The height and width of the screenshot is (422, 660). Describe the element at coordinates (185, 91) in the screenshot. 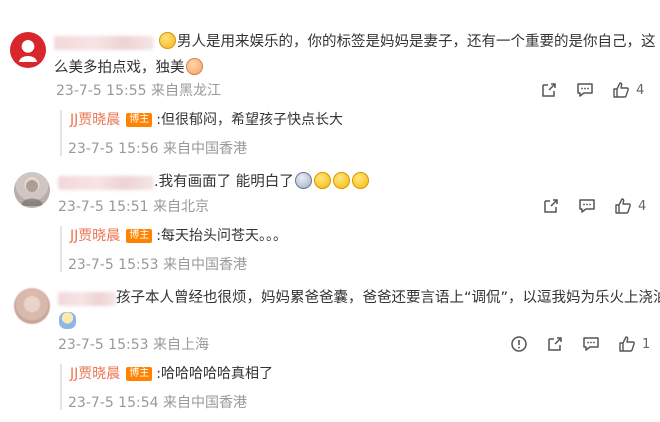

I see `comment-location: 来自黑龙江` at that location.